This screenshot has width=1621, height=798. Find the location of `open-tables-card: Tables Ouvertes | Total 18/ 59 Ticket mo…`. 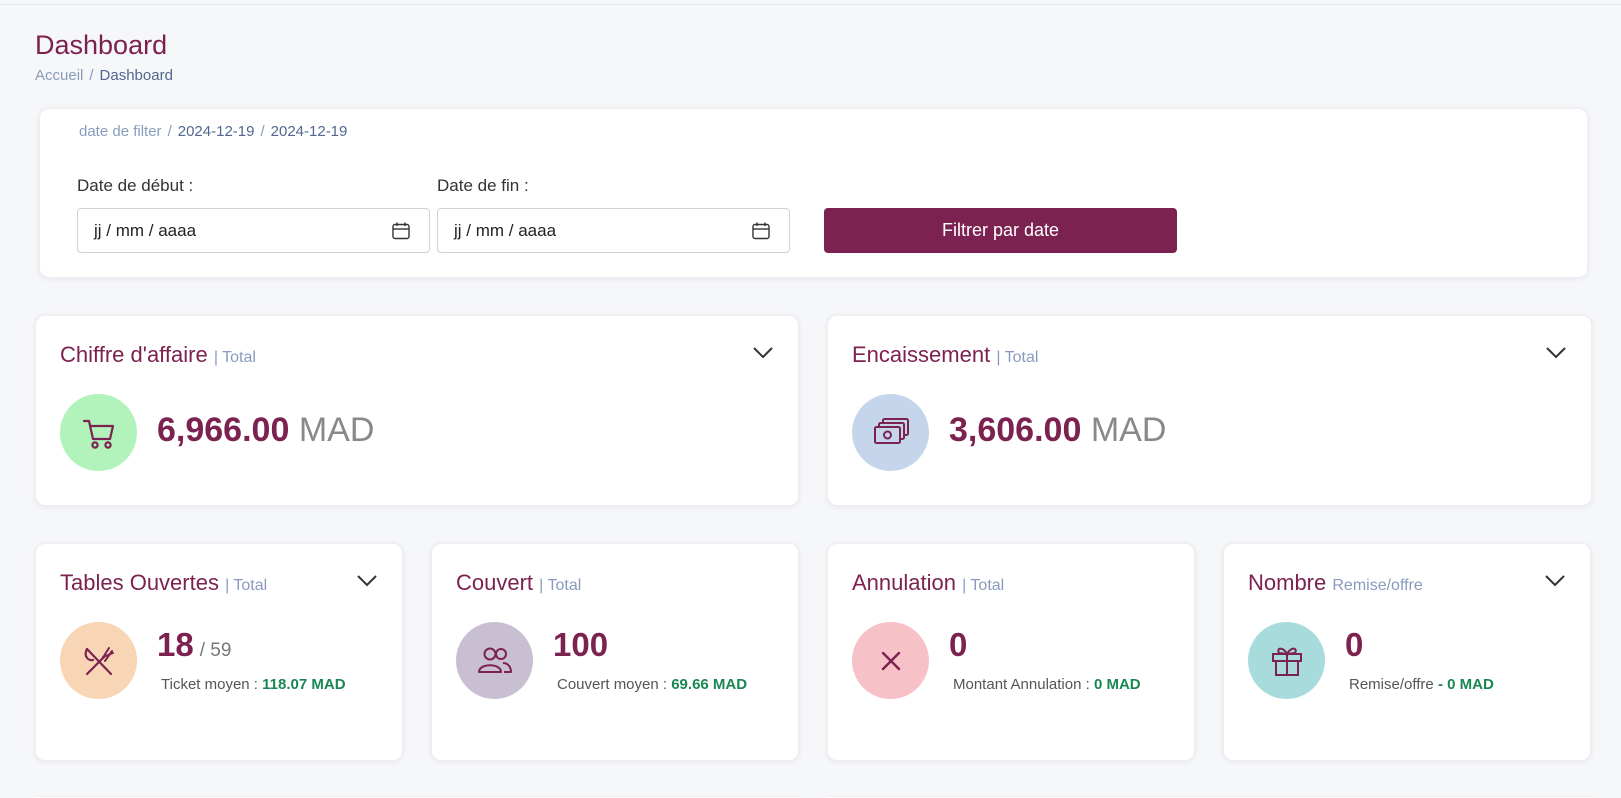

open-tables-card: Tables Ouvertes | Total 18/ 59 Ticket mo… is located at coordinates (219, 652).